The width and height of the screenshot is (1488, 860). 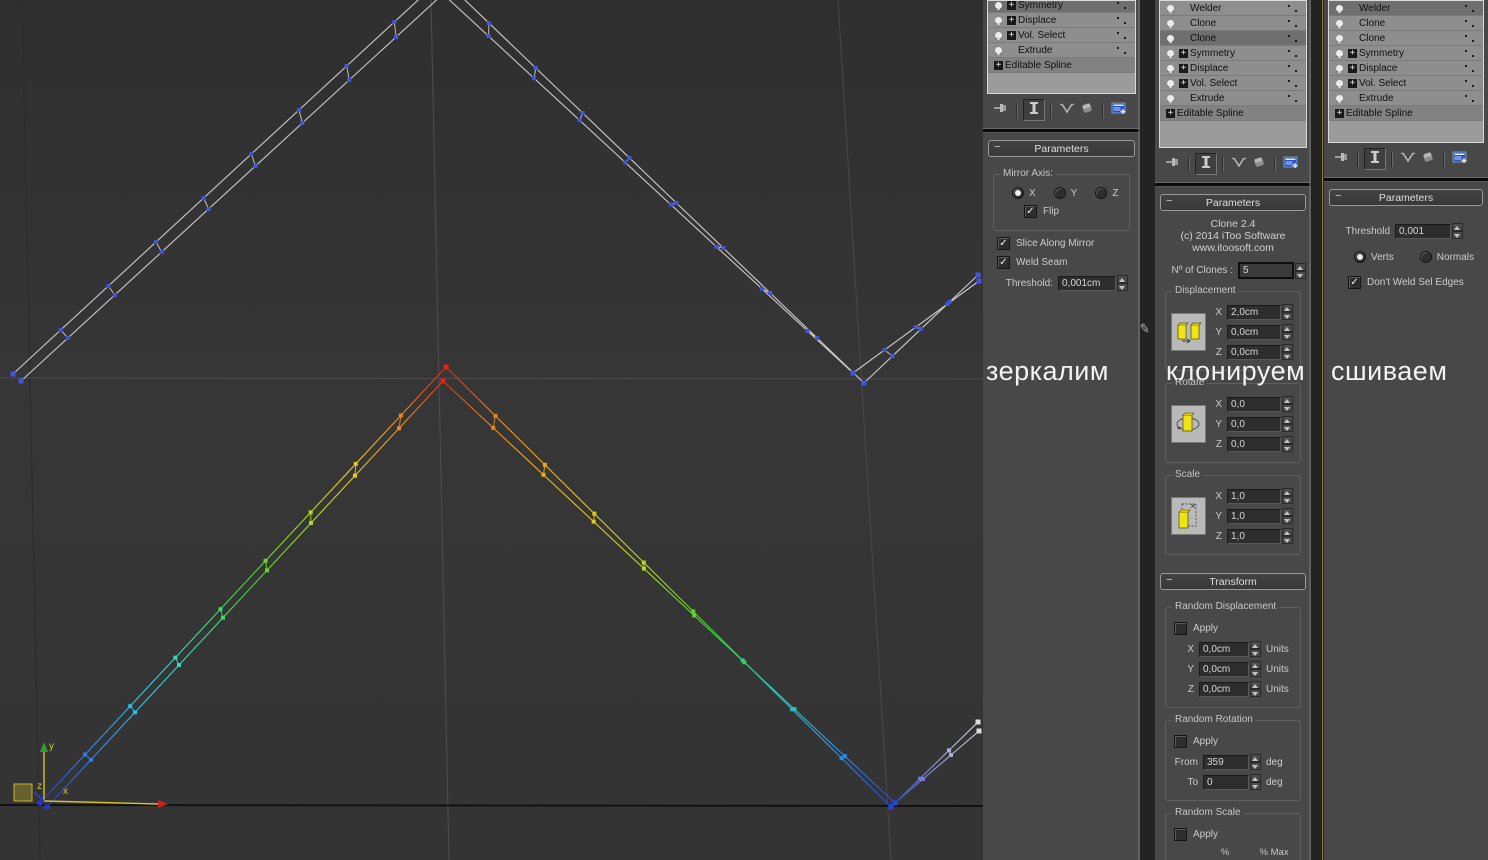 I want to click on gizmo-plane-handle, so click(x=23, y=792).